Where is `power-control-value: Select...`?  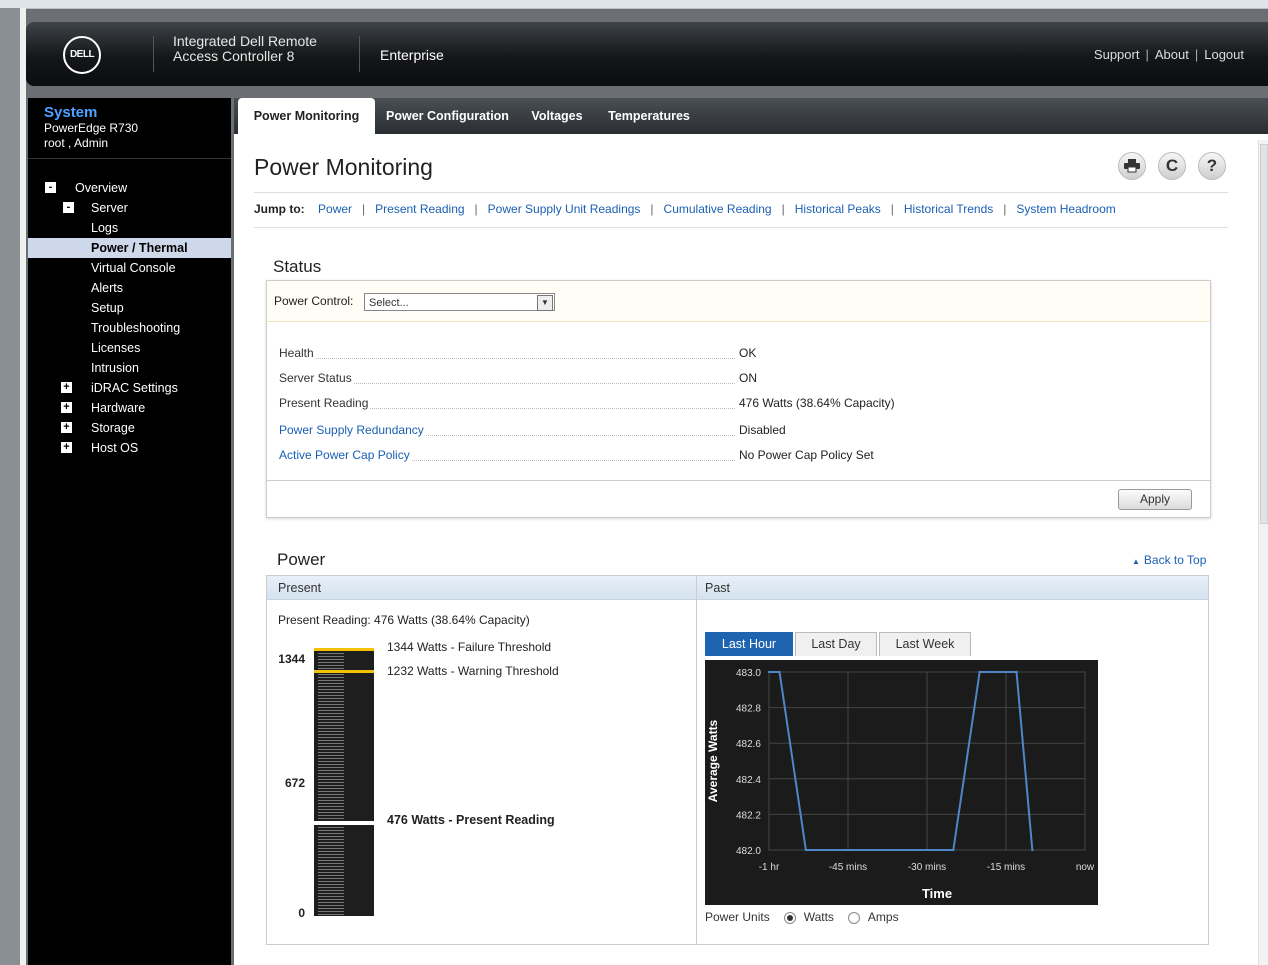 power-control-value: Select... is located at coordinates (389, 303).